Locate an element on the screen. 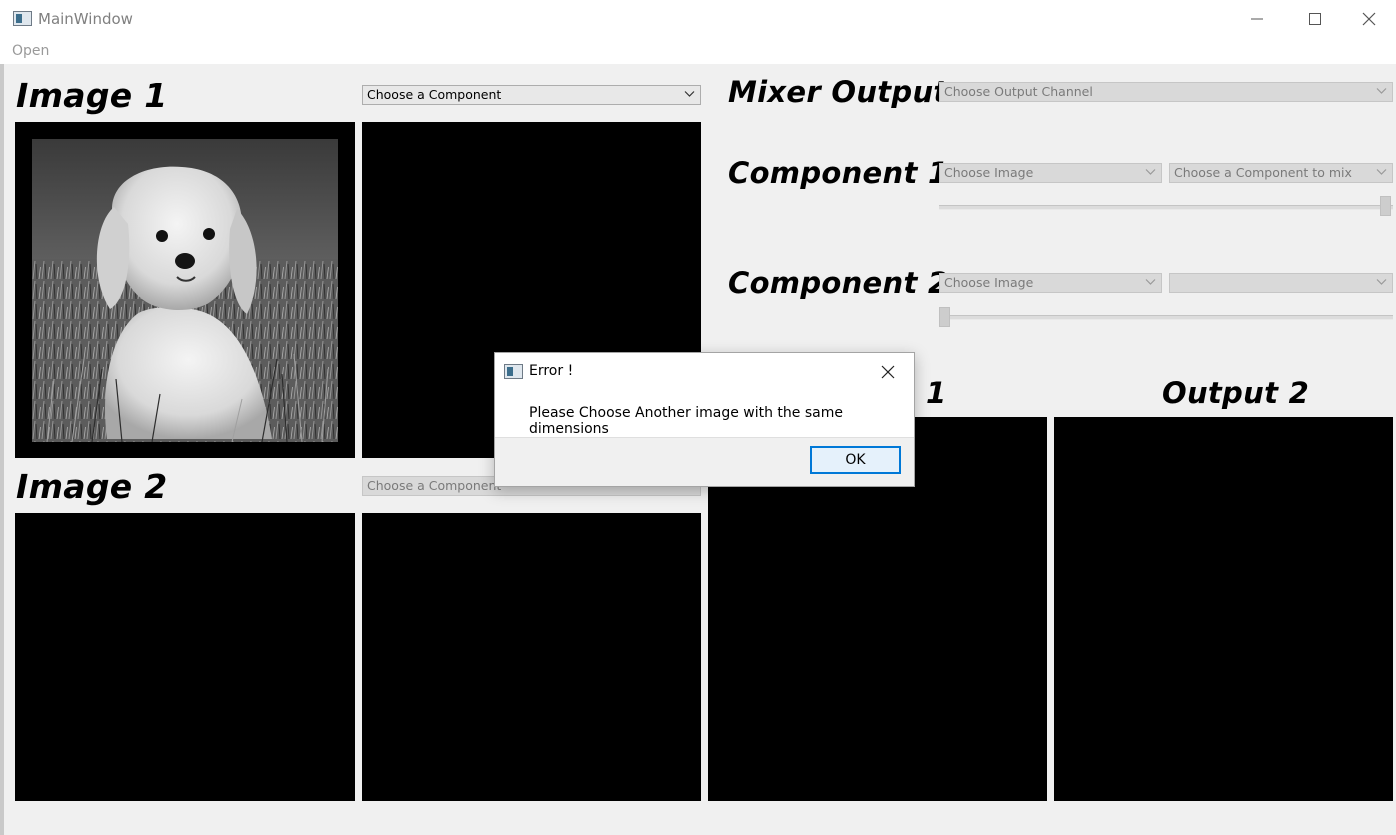  component1-slider-handle is located at coordinates (1385, 206).